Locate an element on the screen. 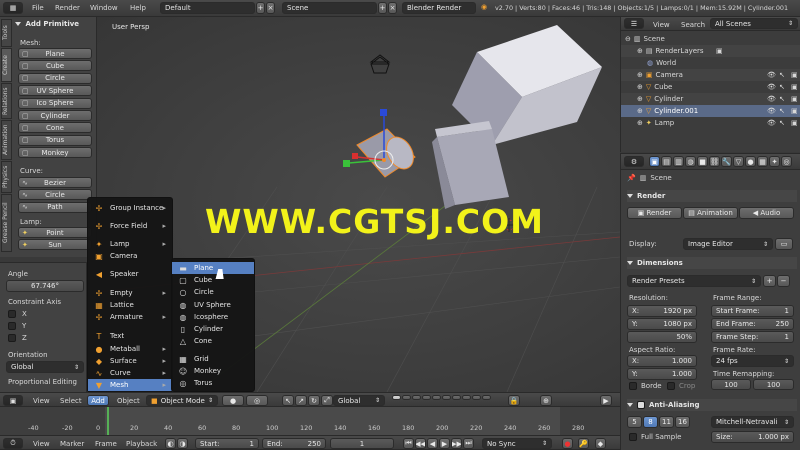  current-frame-field: 1 is located at coordinates (362, 443).